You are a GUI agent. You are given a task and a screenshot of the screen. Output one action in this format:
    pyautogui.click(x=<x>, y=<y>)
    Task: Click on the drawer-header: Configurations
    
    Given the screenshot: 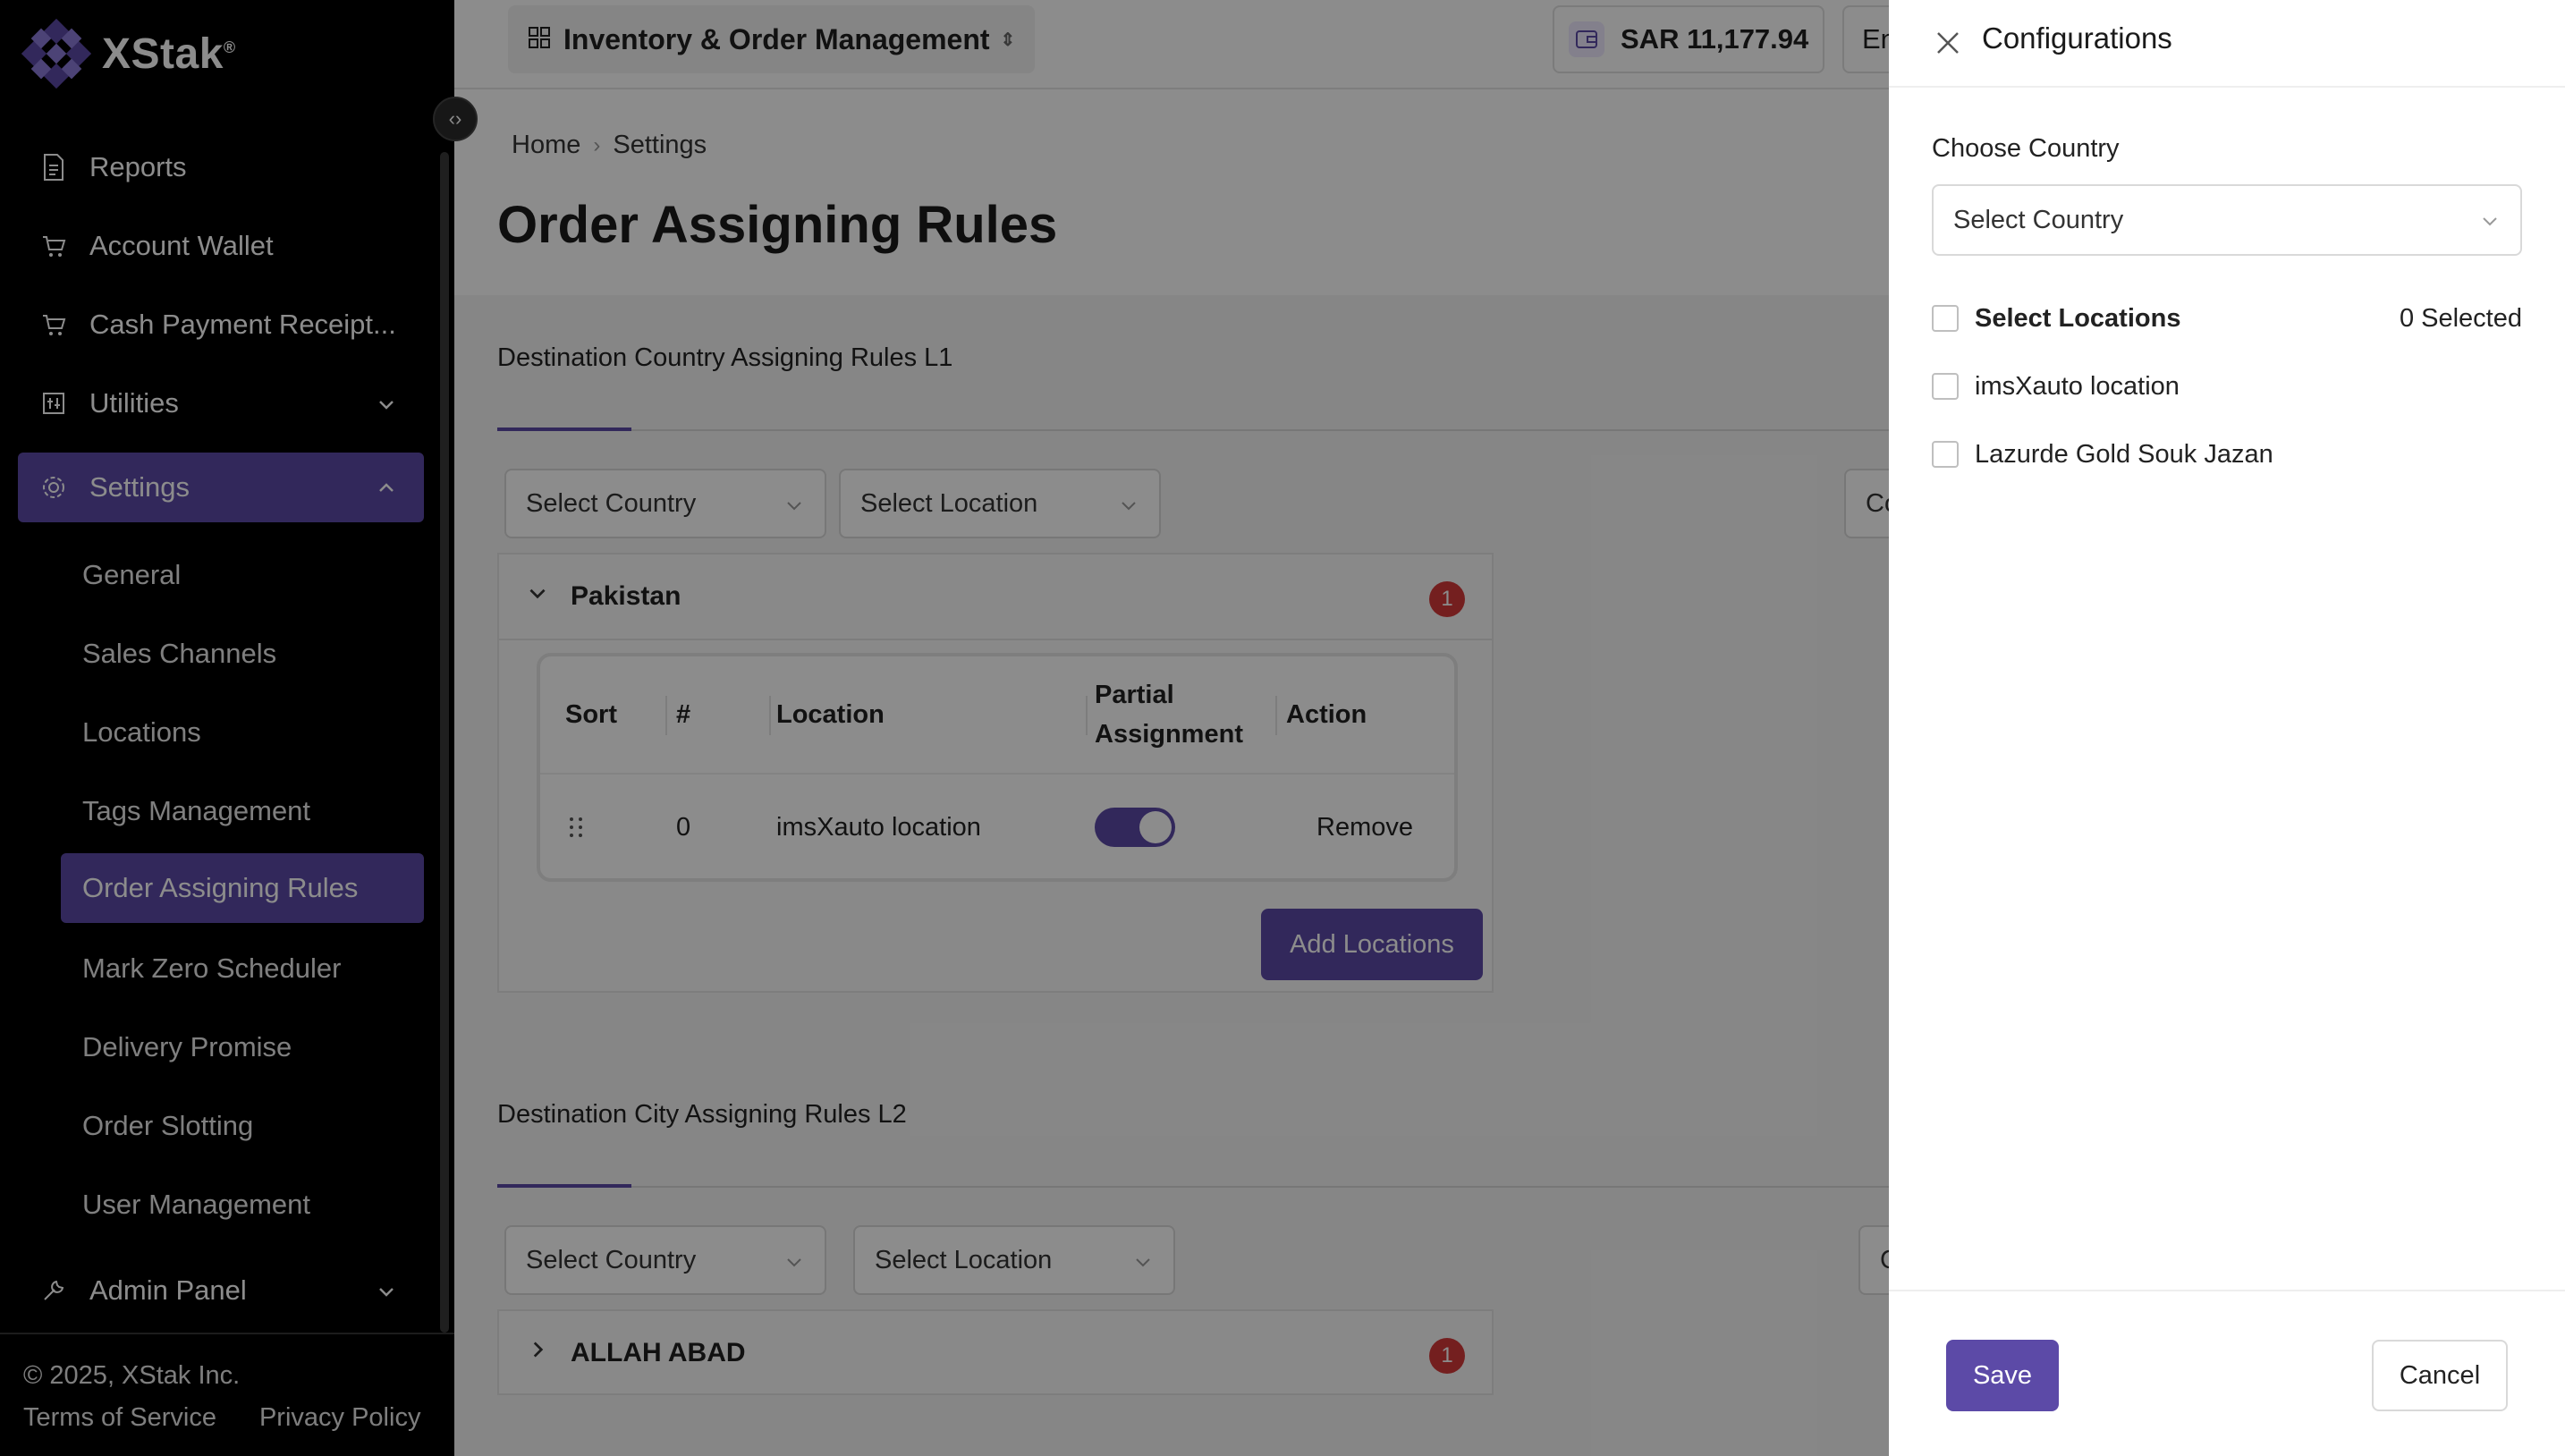 What is the action you would take?
    pyautogui.click(x=2227, y=44)
    